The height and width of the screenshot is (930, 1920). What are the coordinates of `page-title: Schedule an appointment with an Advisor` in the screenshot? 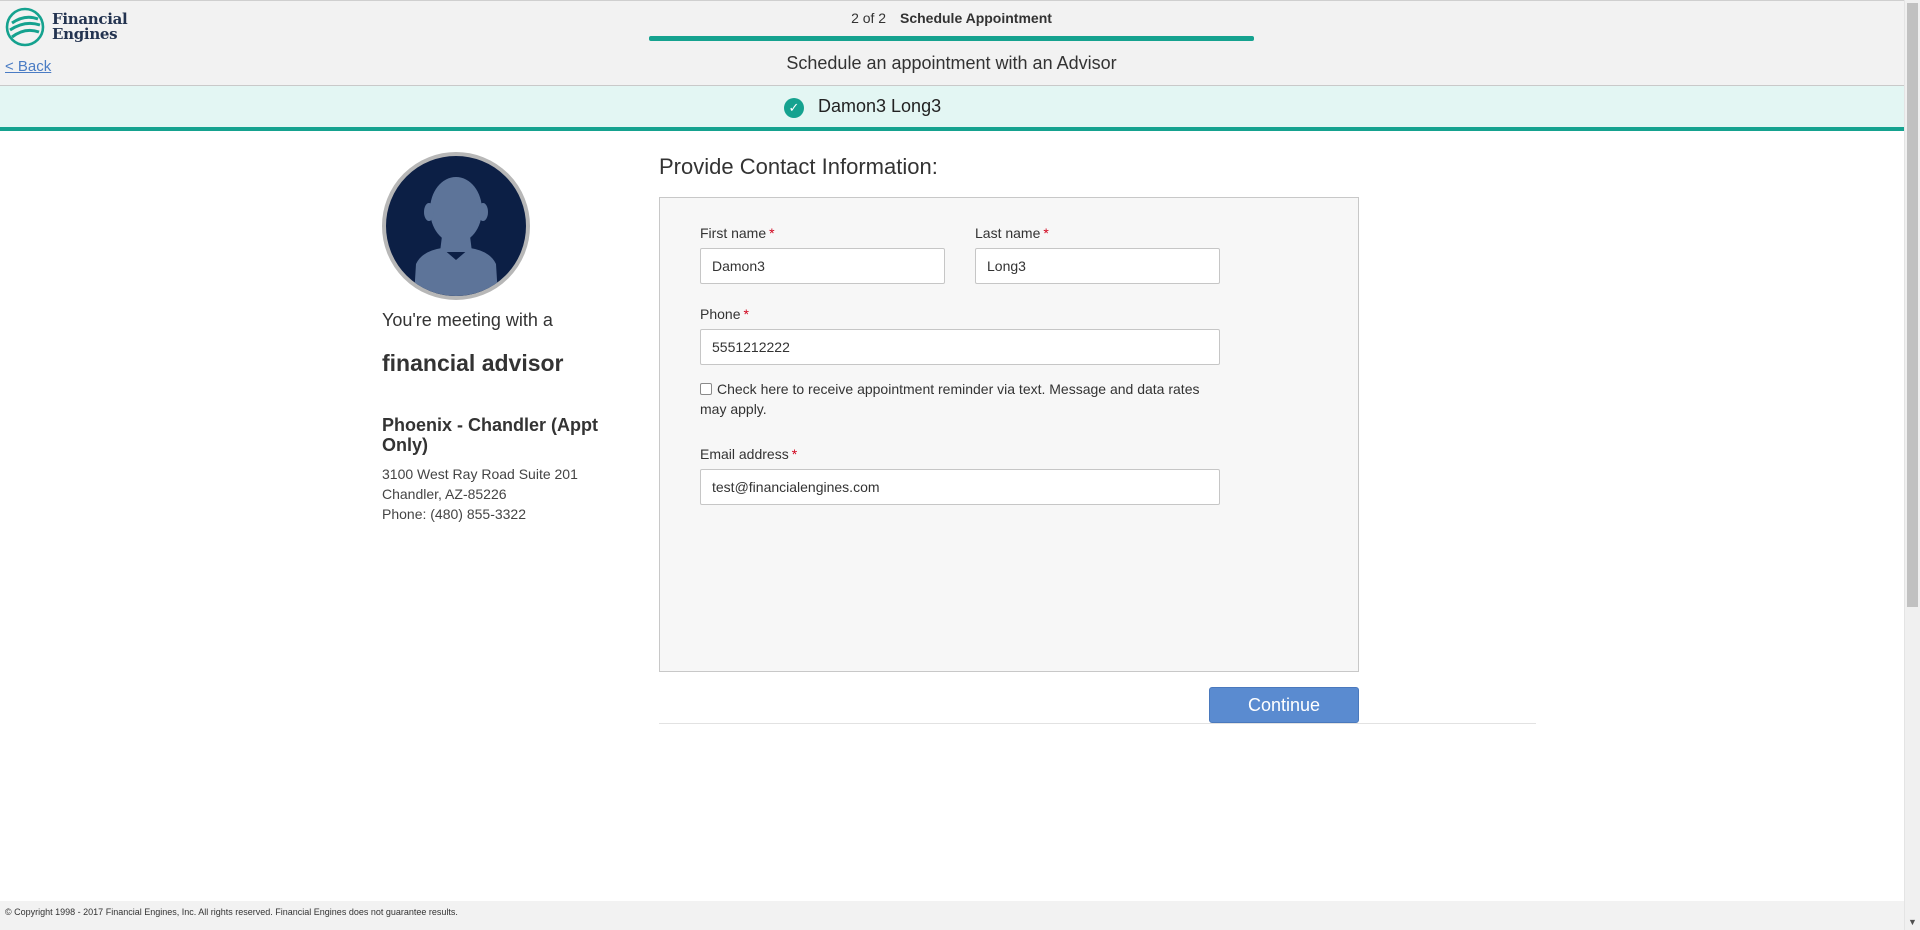 It's located at (951, 63).